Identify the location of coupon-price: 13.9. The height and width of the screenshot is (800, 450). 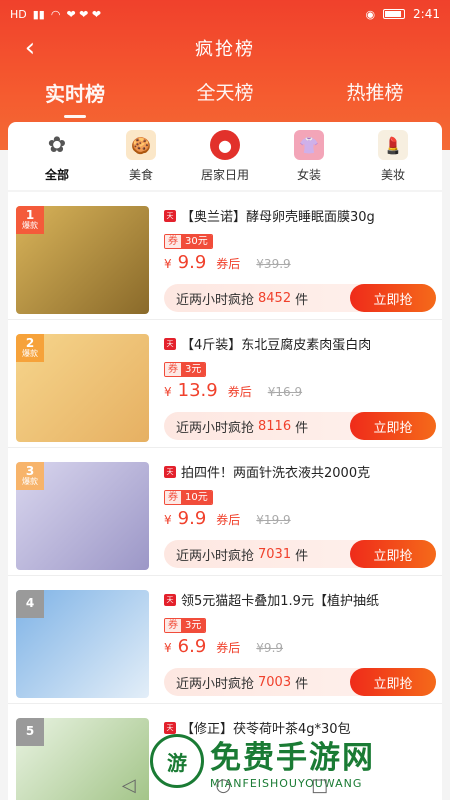
(197, 390).